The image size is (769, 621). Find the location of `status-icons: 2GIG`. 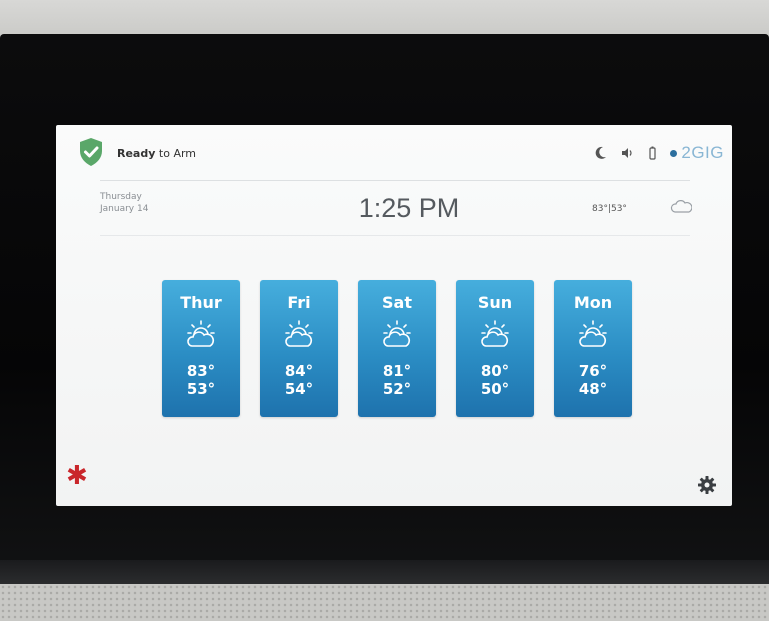

status-icons: 2GIG is located at coordinates (659, 153).